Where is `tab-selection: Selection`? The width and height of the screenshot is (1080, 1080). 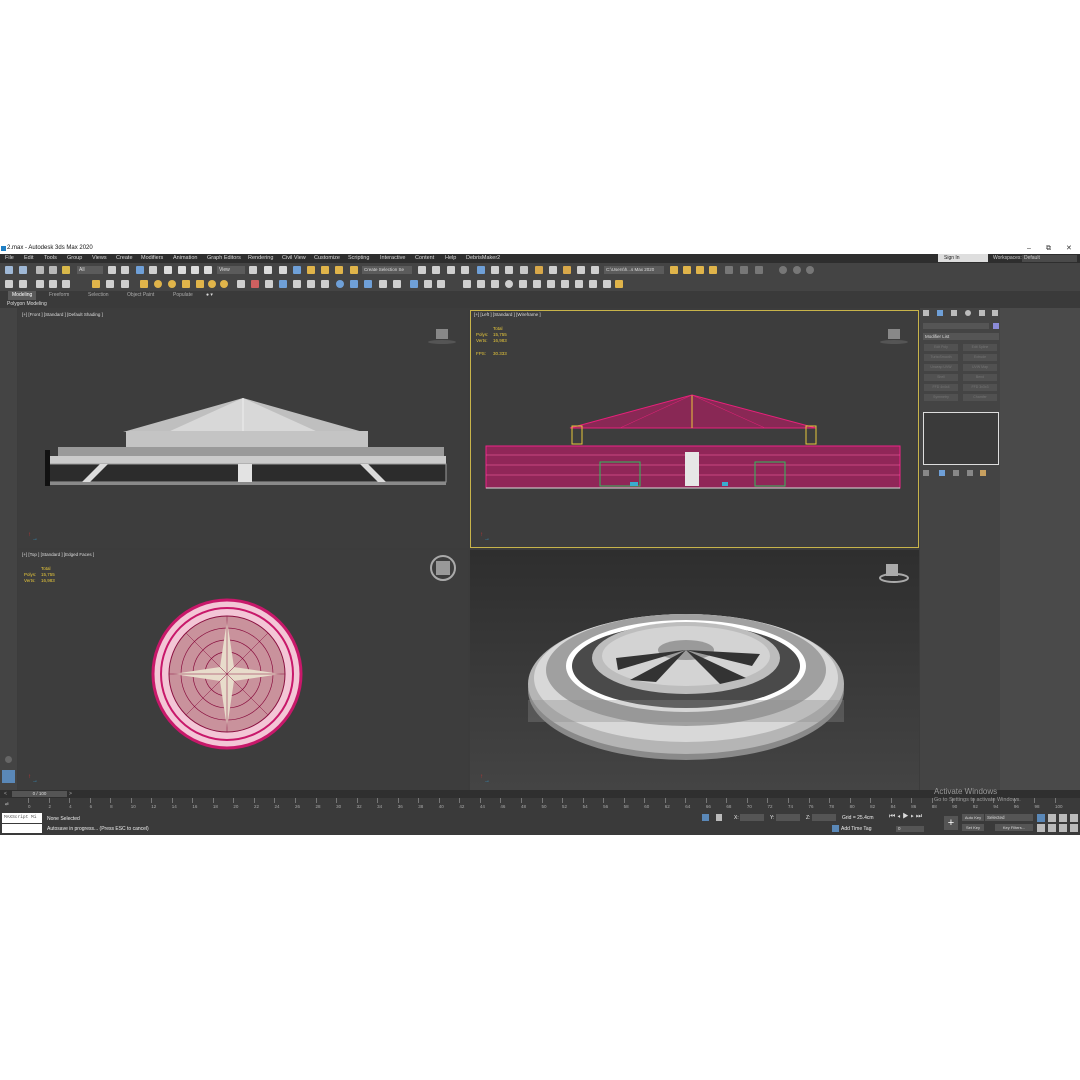 tab-selection: Selection is located at coordinates (98, 295).